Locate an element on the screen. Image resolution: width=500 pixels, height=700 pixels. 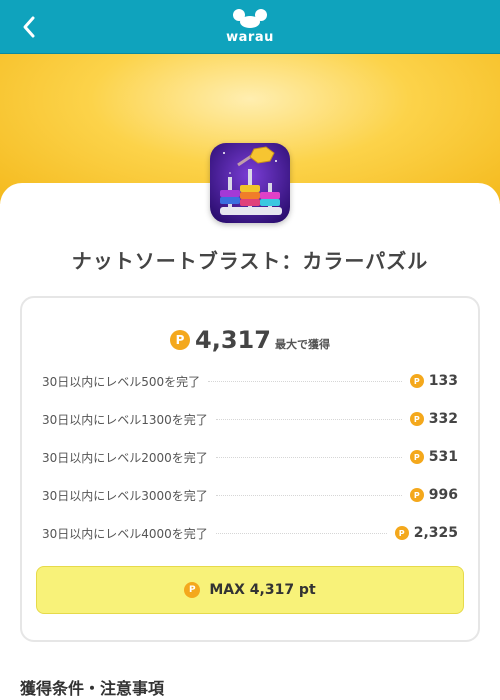
tier-row: 30日以内にレベル4000を完了 P 2,325 is located at coordinates (250, 533).